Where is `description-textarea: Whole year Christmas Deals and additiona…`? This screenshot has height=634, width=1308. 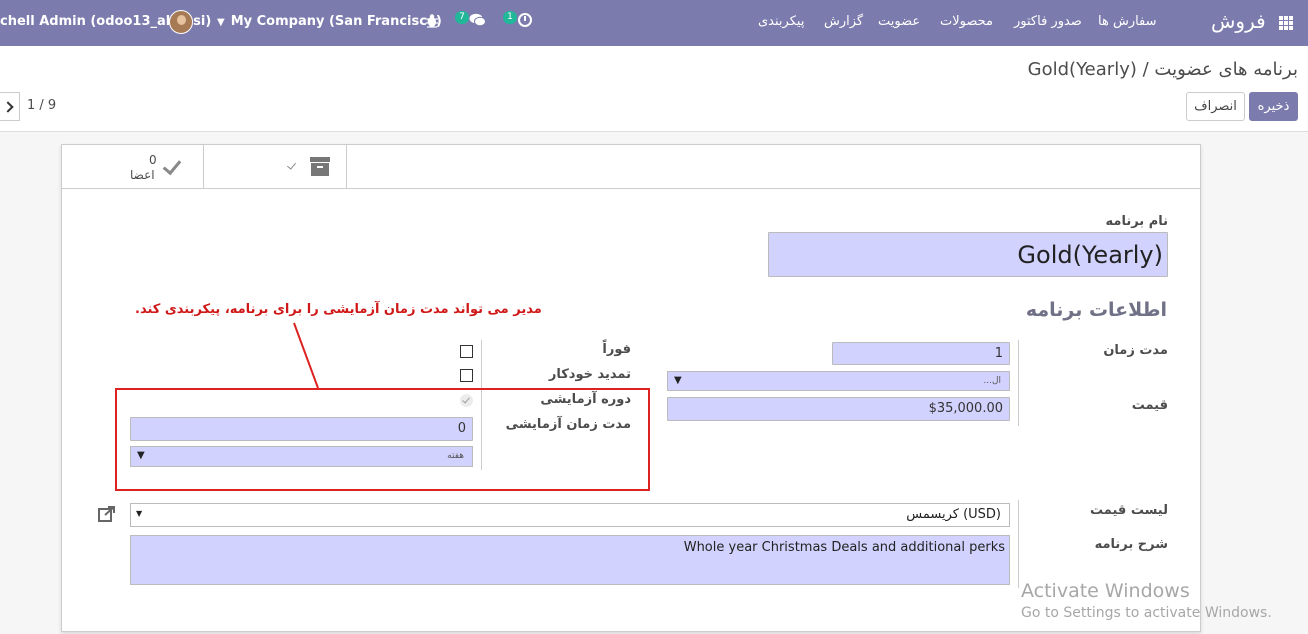
description-textarea: Whole year Christmas Deals and additiona… is located at coordinates (570, 560).